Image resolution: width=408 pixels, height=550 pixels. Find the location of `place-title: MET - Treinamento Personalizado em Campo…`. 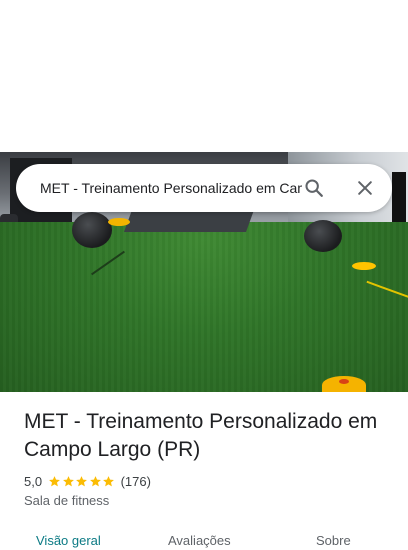

place-title: MET - Treinamento Personalizado em Campo… is located at coordinates (201, 435).